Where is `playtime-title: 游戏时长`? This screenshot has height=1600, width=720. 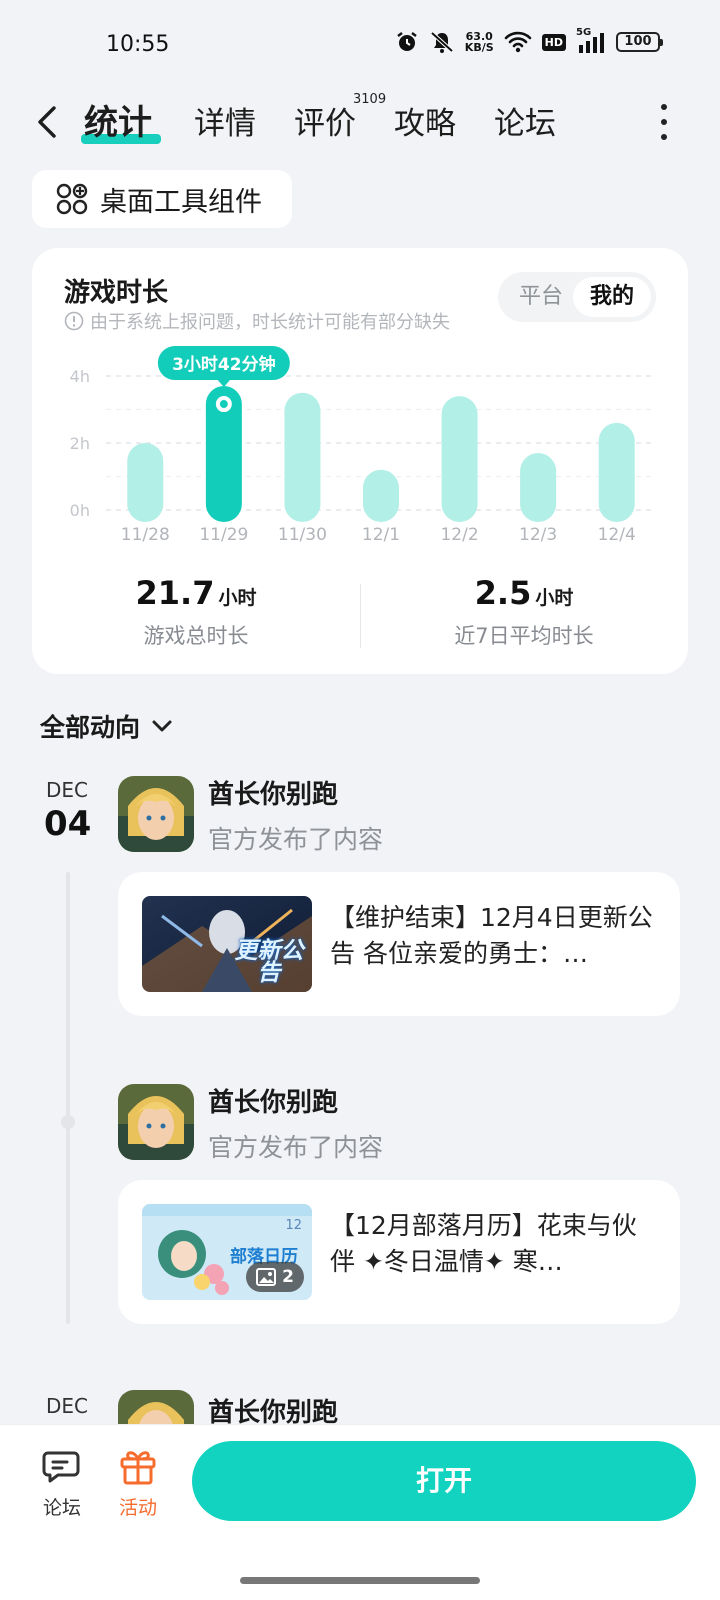 playtime-title: 游戏时长 is located at coordinates (116, 293).